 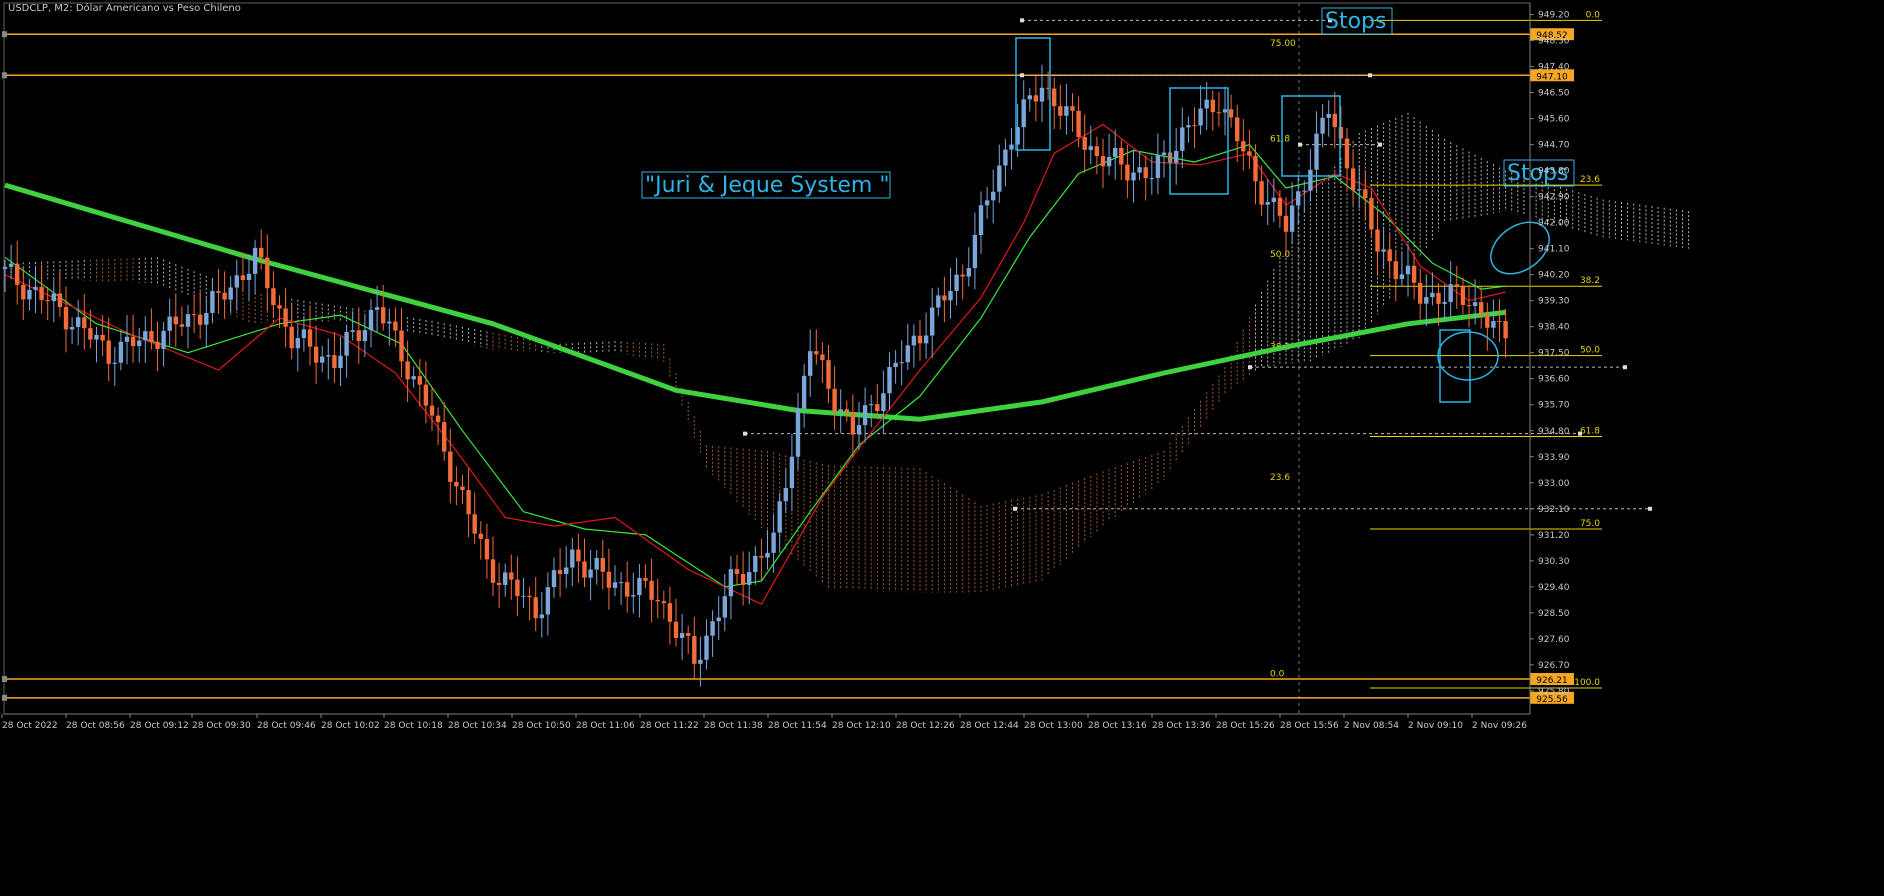 What do you see at coordinates (605, 726) in the screenshot?
I see `time-tick-label: 28 Oct 11:06` at bounding box center [605, 726].